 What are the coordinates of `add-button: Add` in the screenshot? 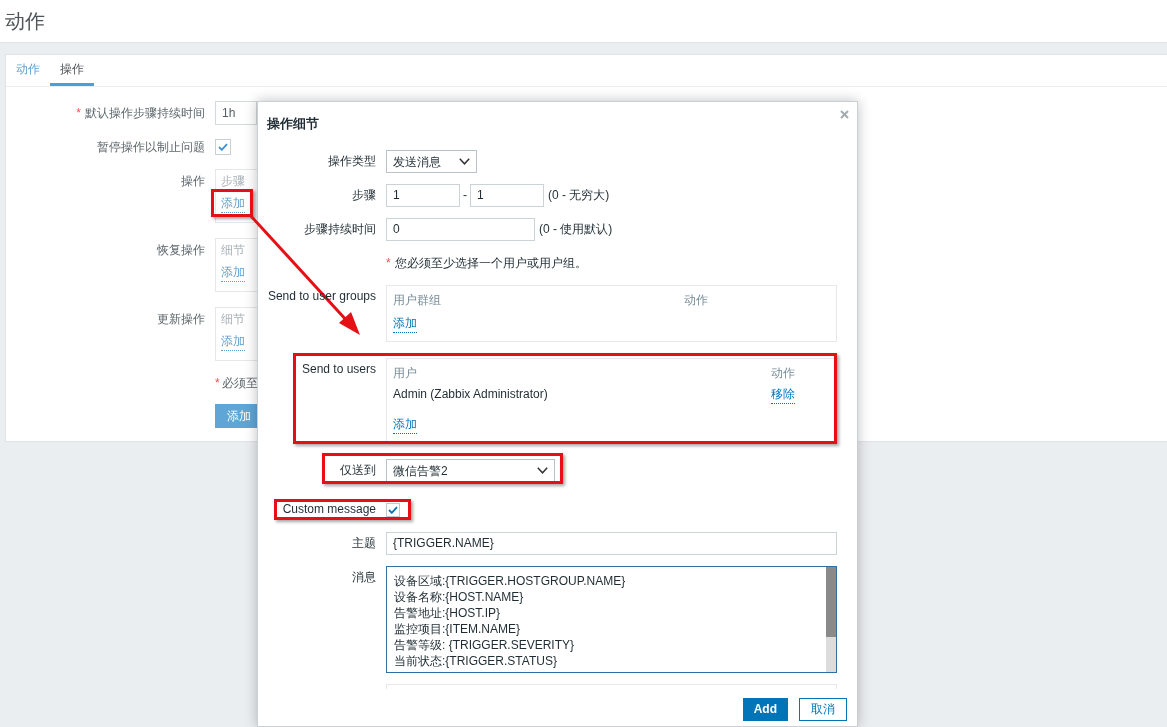 It's located at (765, 709).